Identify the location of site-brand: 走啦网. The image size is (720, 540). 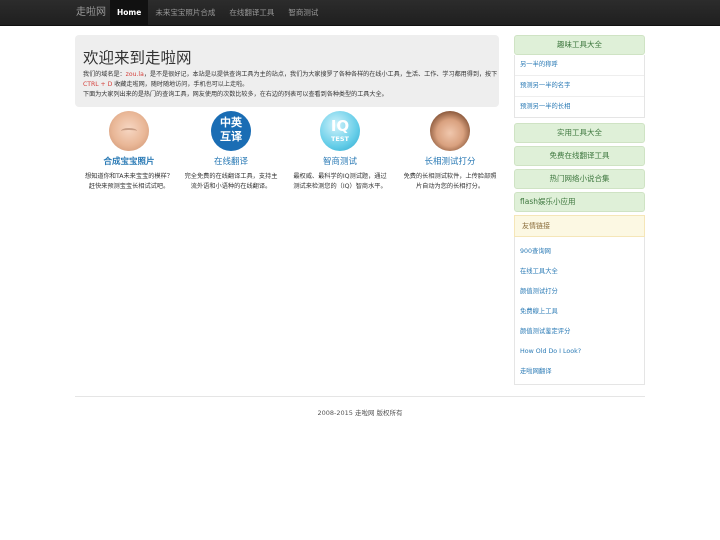
(91, 12).